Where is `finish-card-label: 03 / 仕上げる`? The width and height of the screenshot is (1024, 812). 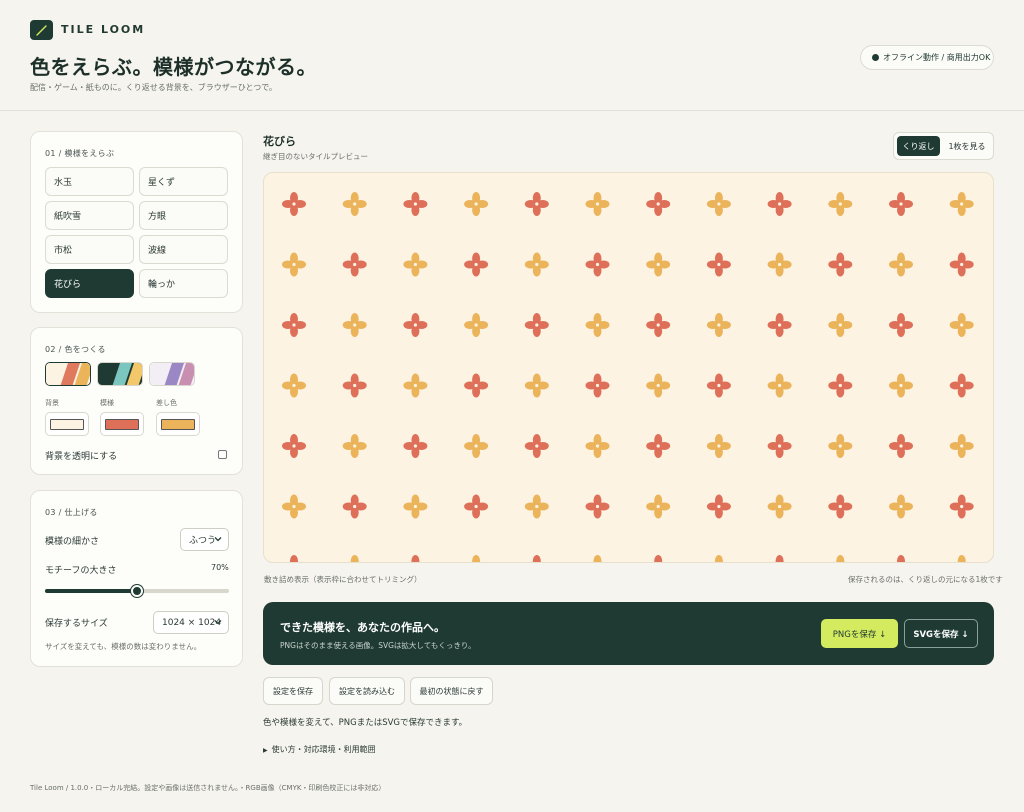
finish-card-label: 03 / 仕上げる is located at coordinates (71, 512).